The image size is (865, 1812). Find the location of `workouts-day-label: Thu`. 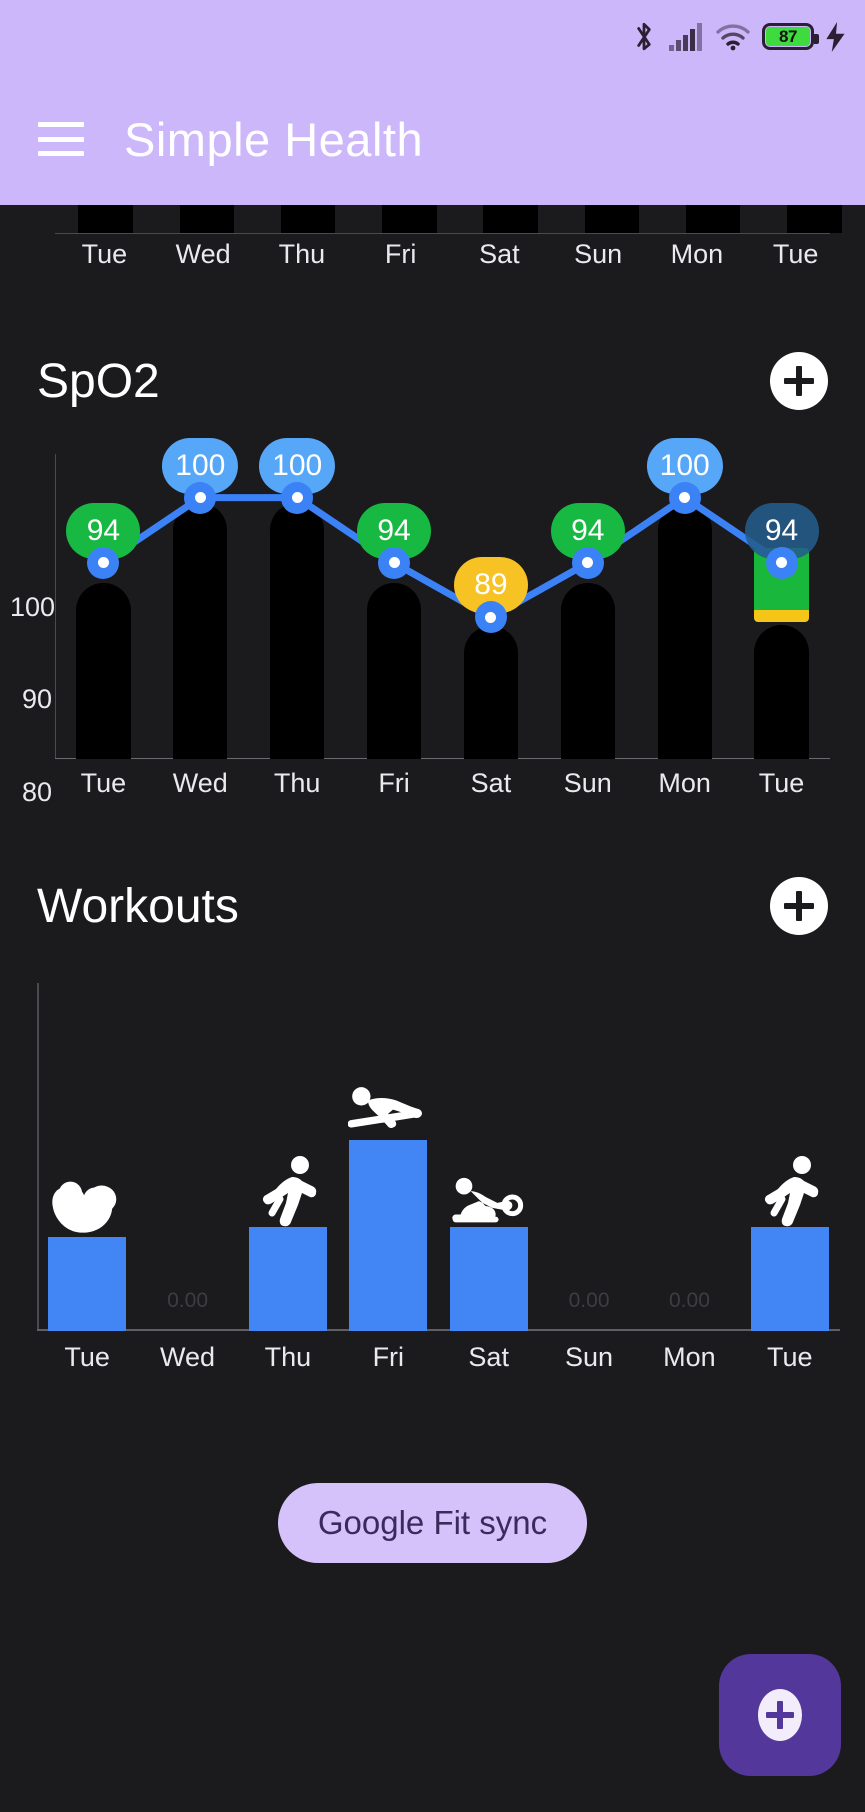

workouts-day-label: Thu is located at coordinates (288, 1357).